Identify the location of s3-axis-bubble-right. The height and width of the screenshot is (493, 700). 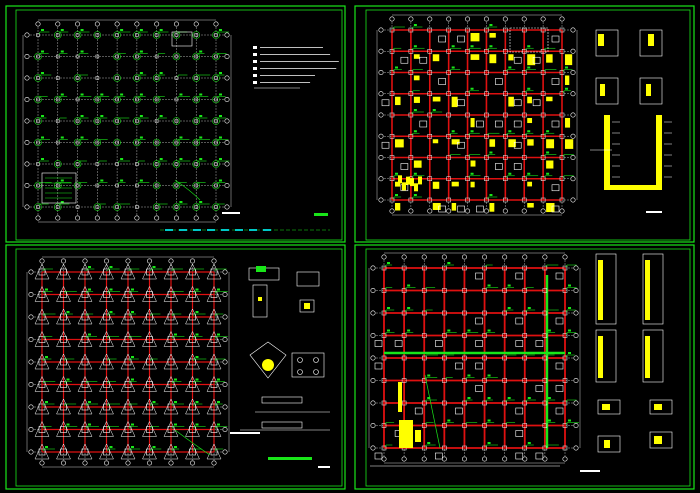
(225, 317).